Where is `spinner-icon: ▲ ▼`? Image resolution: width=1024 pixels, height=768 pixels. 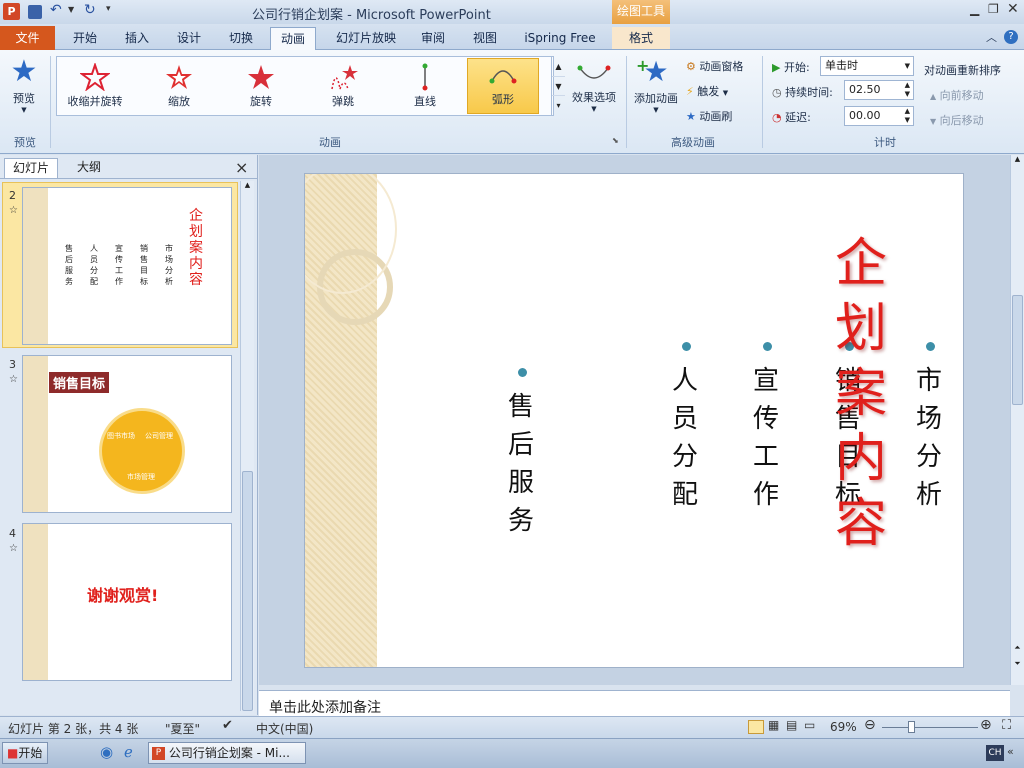
spinner-icon: ▲ ▼ is located at coordinates (907, 89).